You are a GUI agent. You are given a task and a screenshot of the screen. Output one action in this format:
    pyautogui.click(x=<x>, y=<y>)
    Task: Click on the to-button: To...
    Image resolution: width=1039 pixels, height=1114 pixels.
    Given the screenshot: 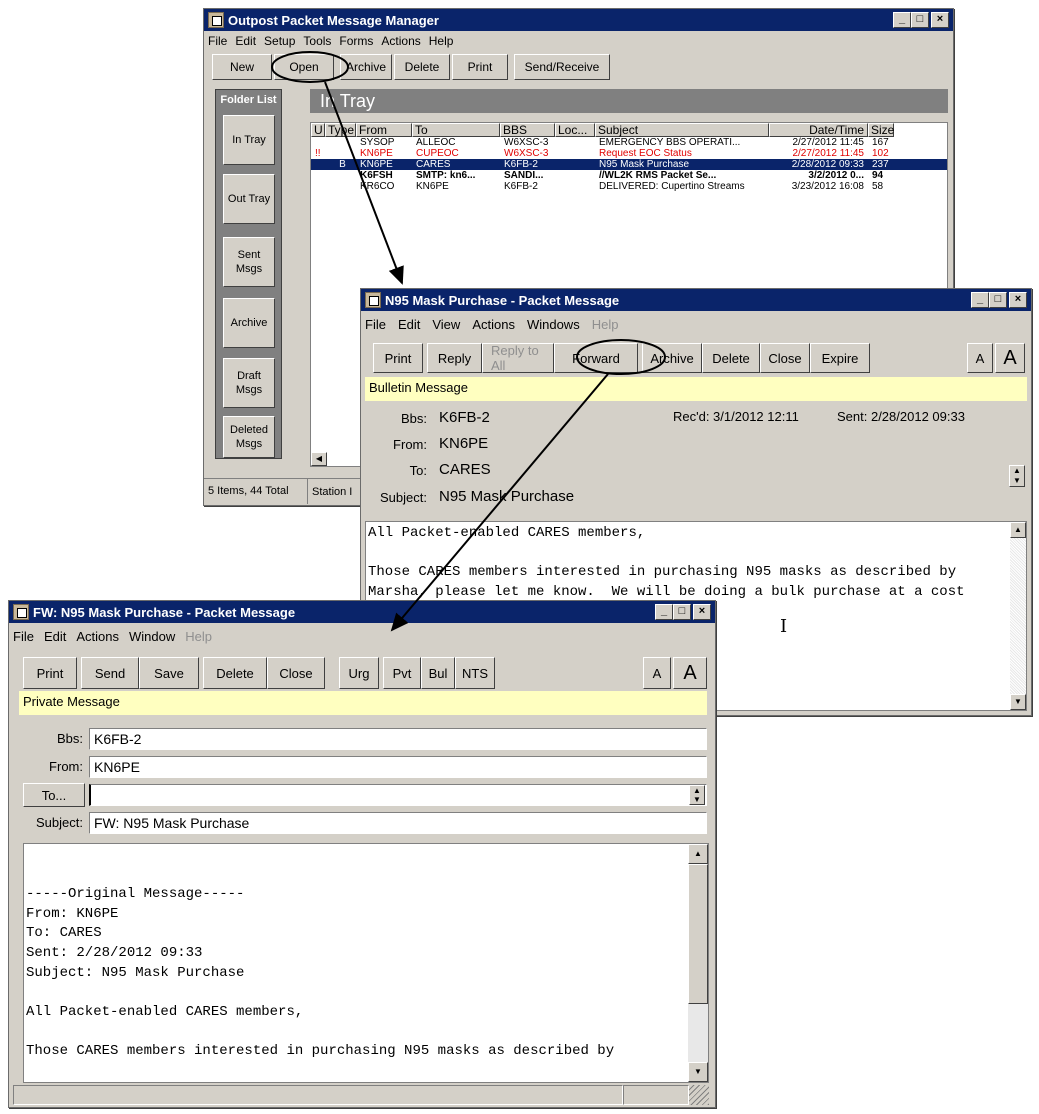 What is the action you would take?
    pyautogui.click(x=54, y=795)
    